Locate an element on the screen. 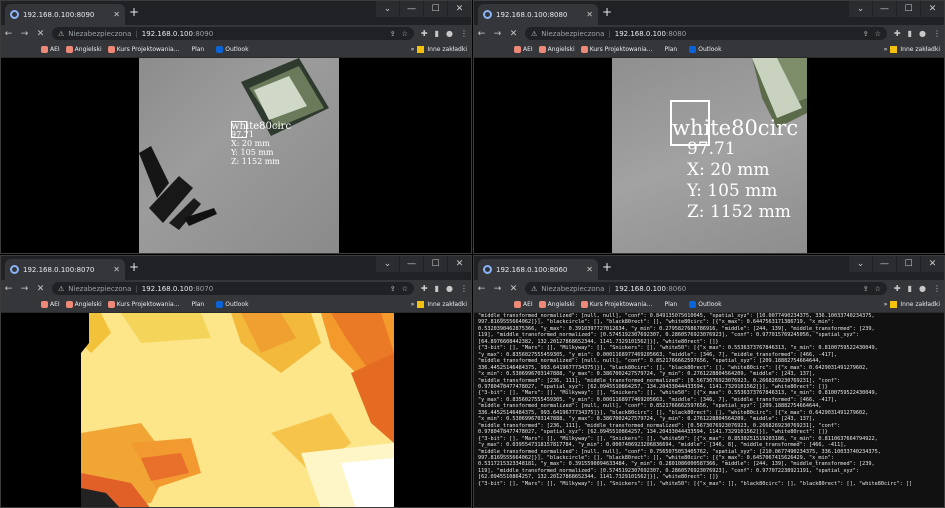 The width and height of the screenshot is (945, 508). tab-8080: 192.168.0.100:8080 ✕ is located at coordinates (538, 14).